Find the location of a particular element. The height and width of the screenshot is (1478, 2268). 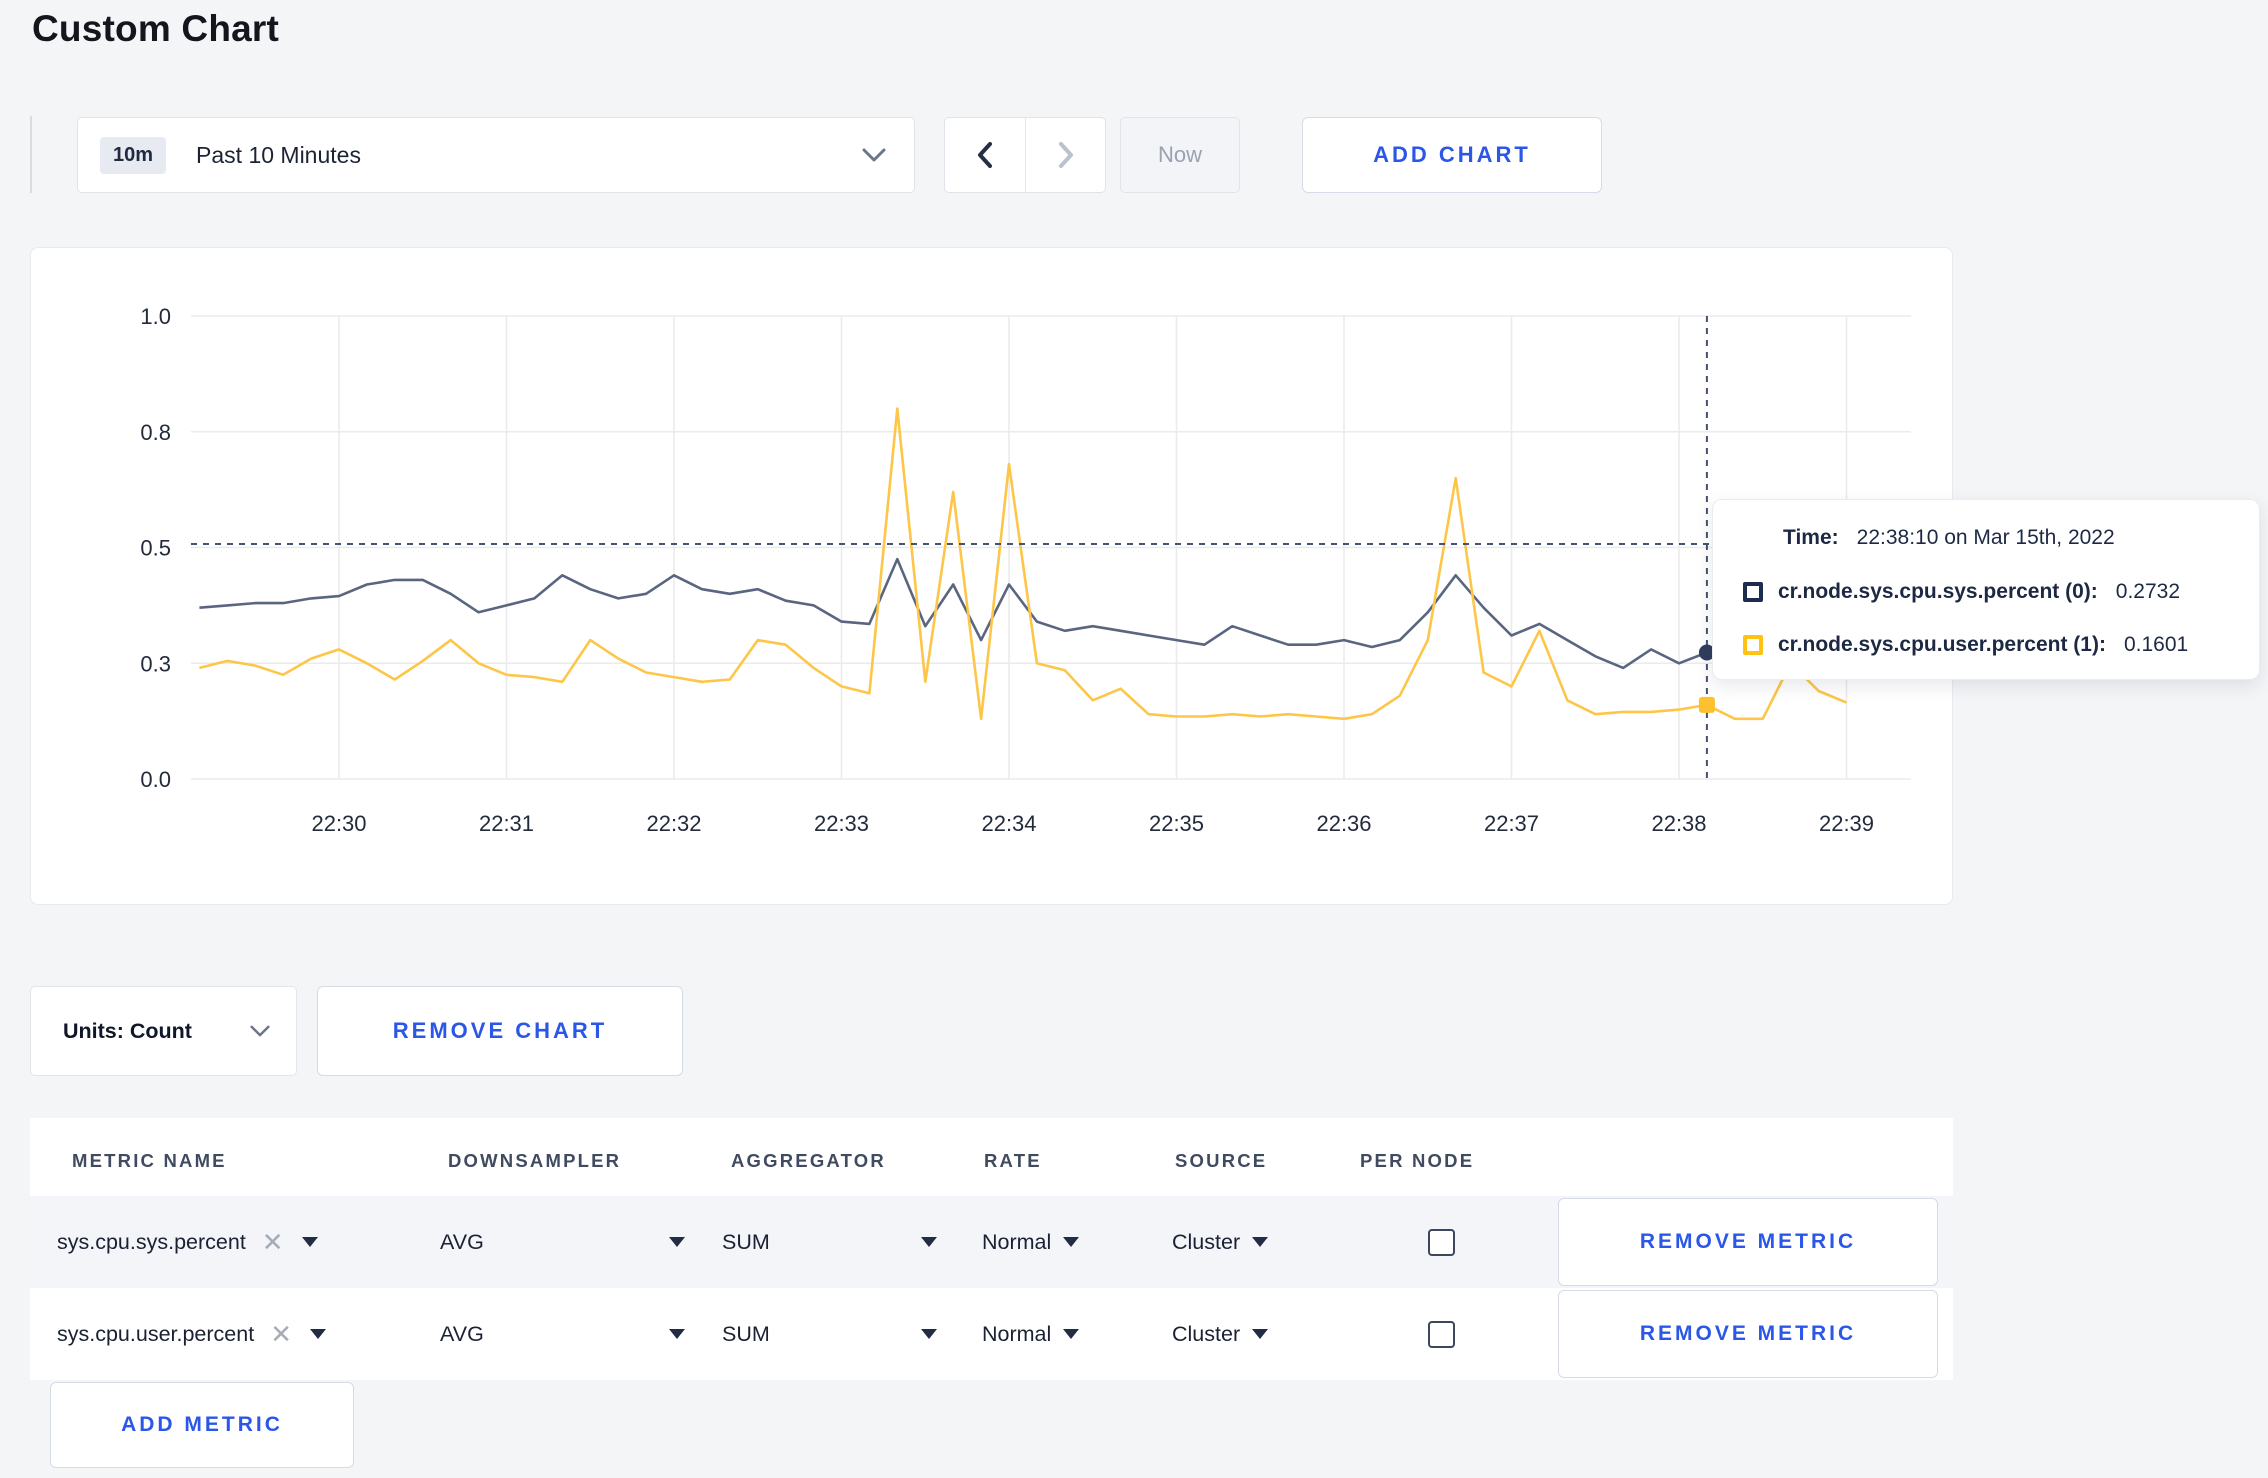

svg-text: 1.0 is located at coordinates (155, 316).